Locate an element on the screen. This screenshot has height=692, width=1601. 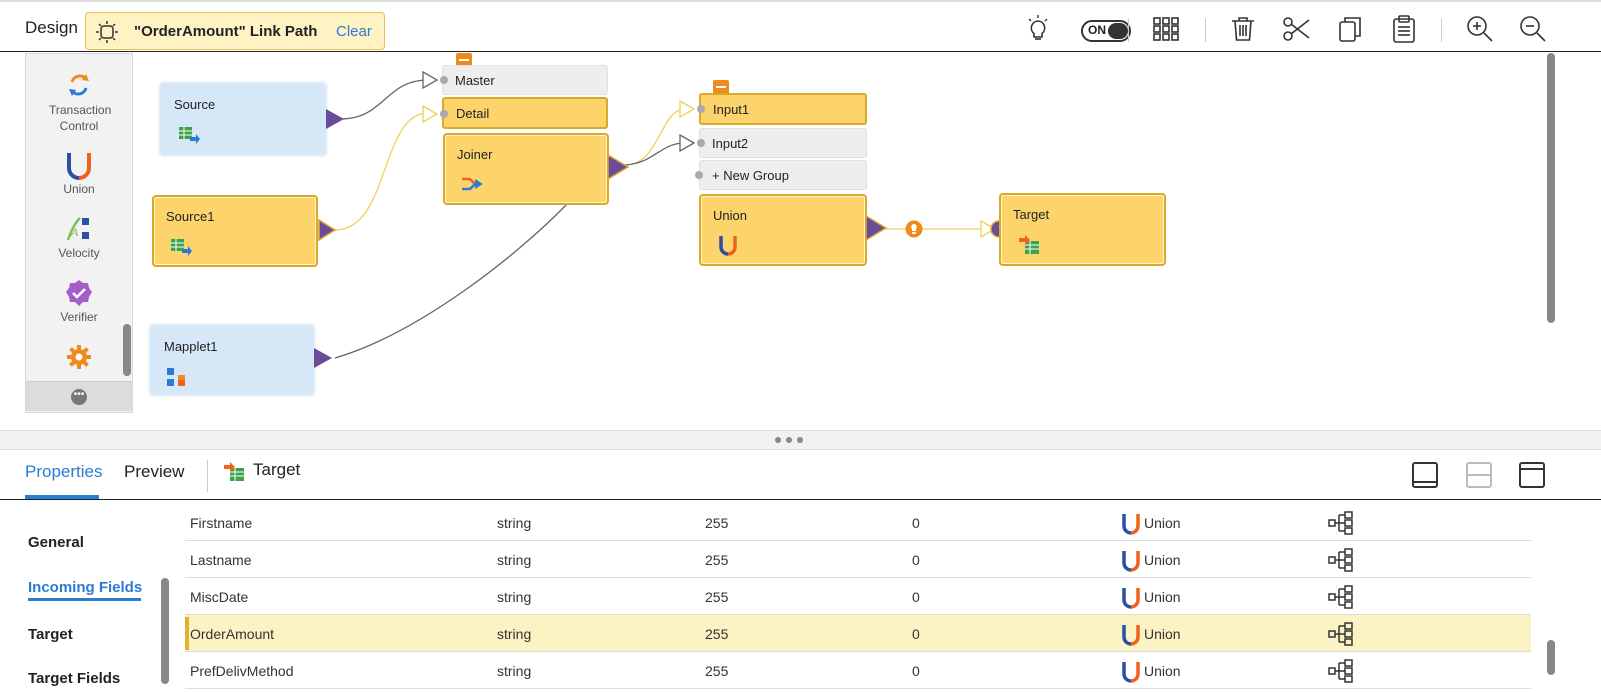
mapplet1-node: Mapplet1 is located at coordinates (232, 360).